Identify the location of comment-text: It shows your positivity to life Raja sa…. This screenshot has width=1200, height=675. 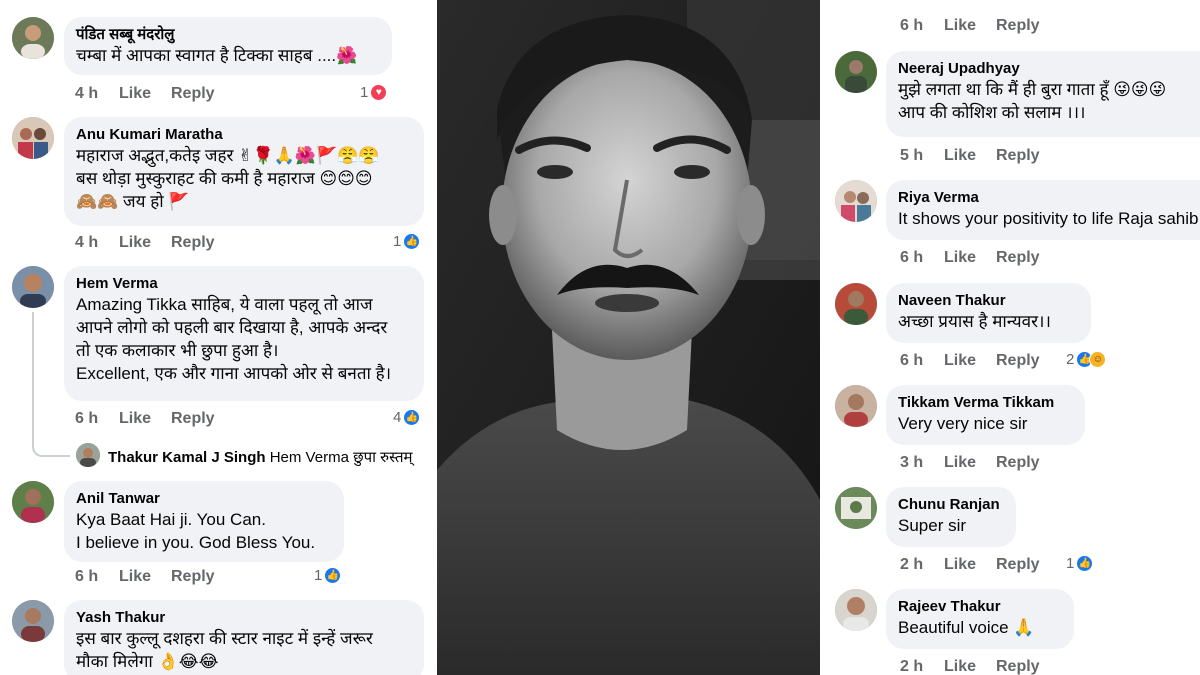
(1048, 218).